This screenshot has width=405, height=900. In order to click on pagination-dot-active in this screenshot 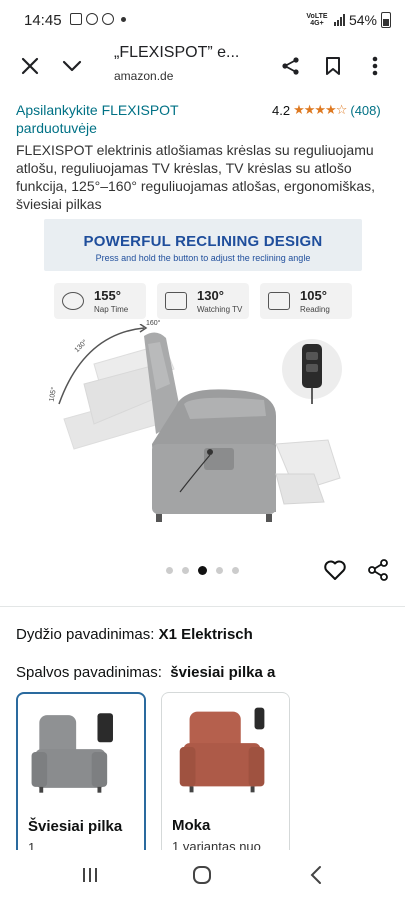, I will do `click(202, 570)`.